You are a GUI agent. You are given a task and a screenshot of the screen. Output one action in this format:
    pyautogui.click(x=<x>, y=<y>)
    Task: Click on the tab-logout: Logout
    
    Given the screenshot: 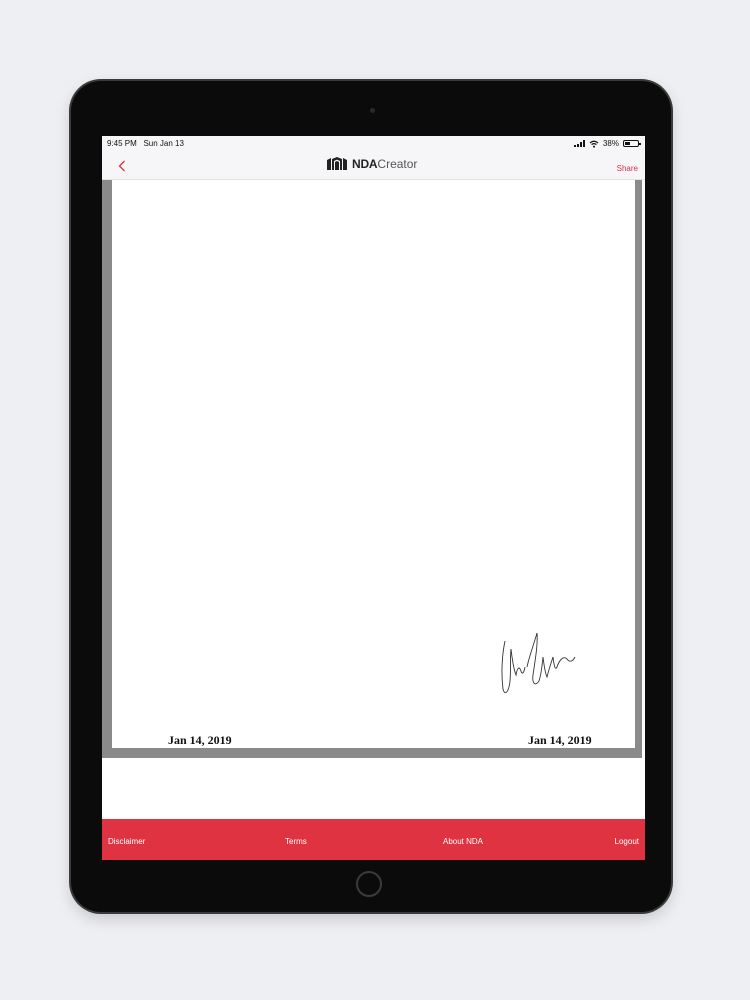 What is the action you would take?
    pyautogui.click(x=627, y=841)
    